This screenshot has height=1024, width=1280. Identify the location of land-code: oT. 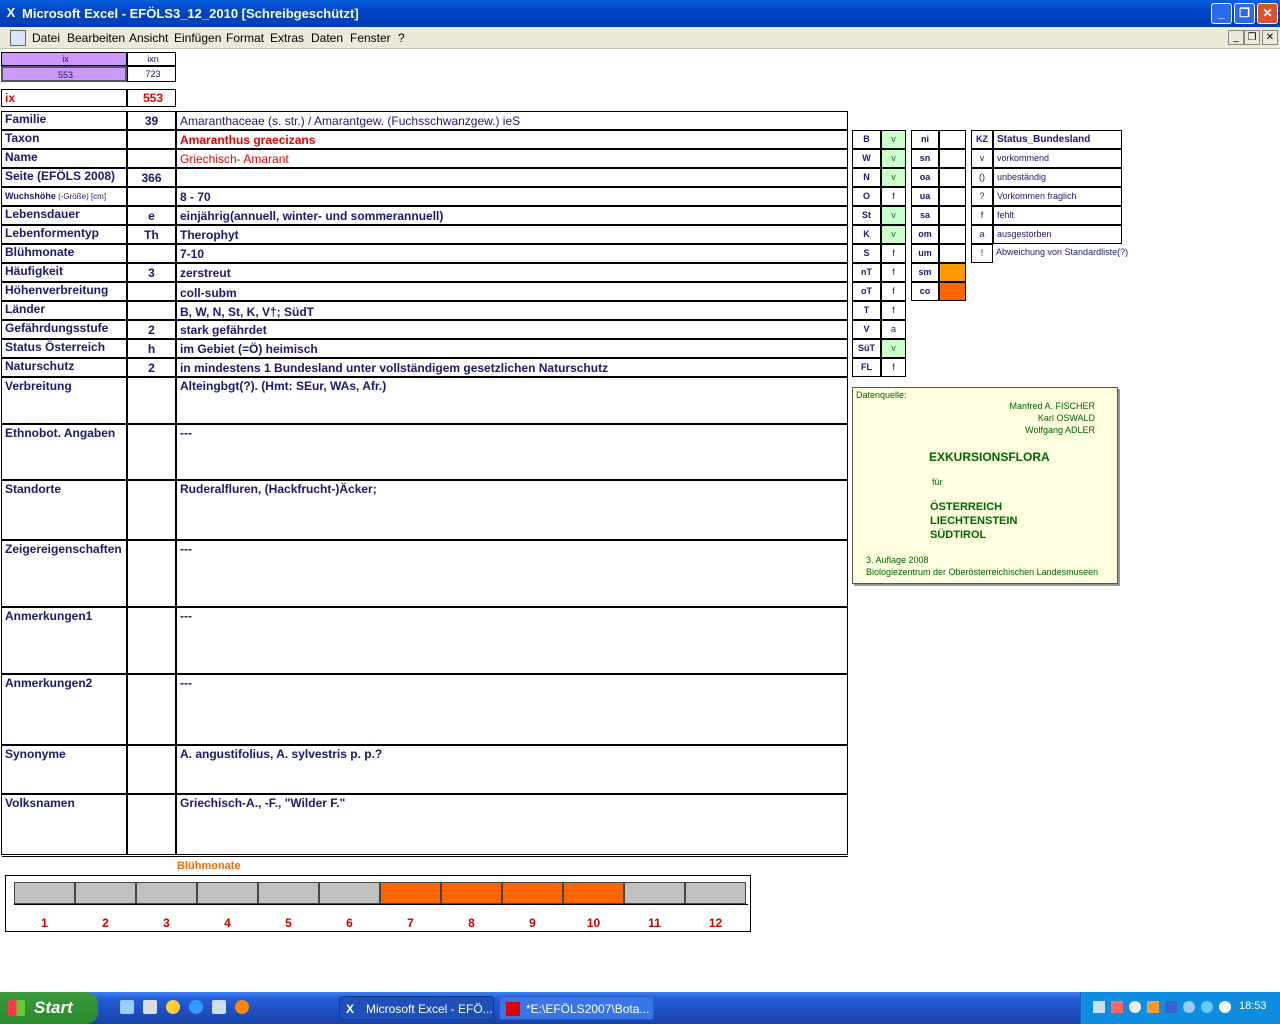
(866, 291).